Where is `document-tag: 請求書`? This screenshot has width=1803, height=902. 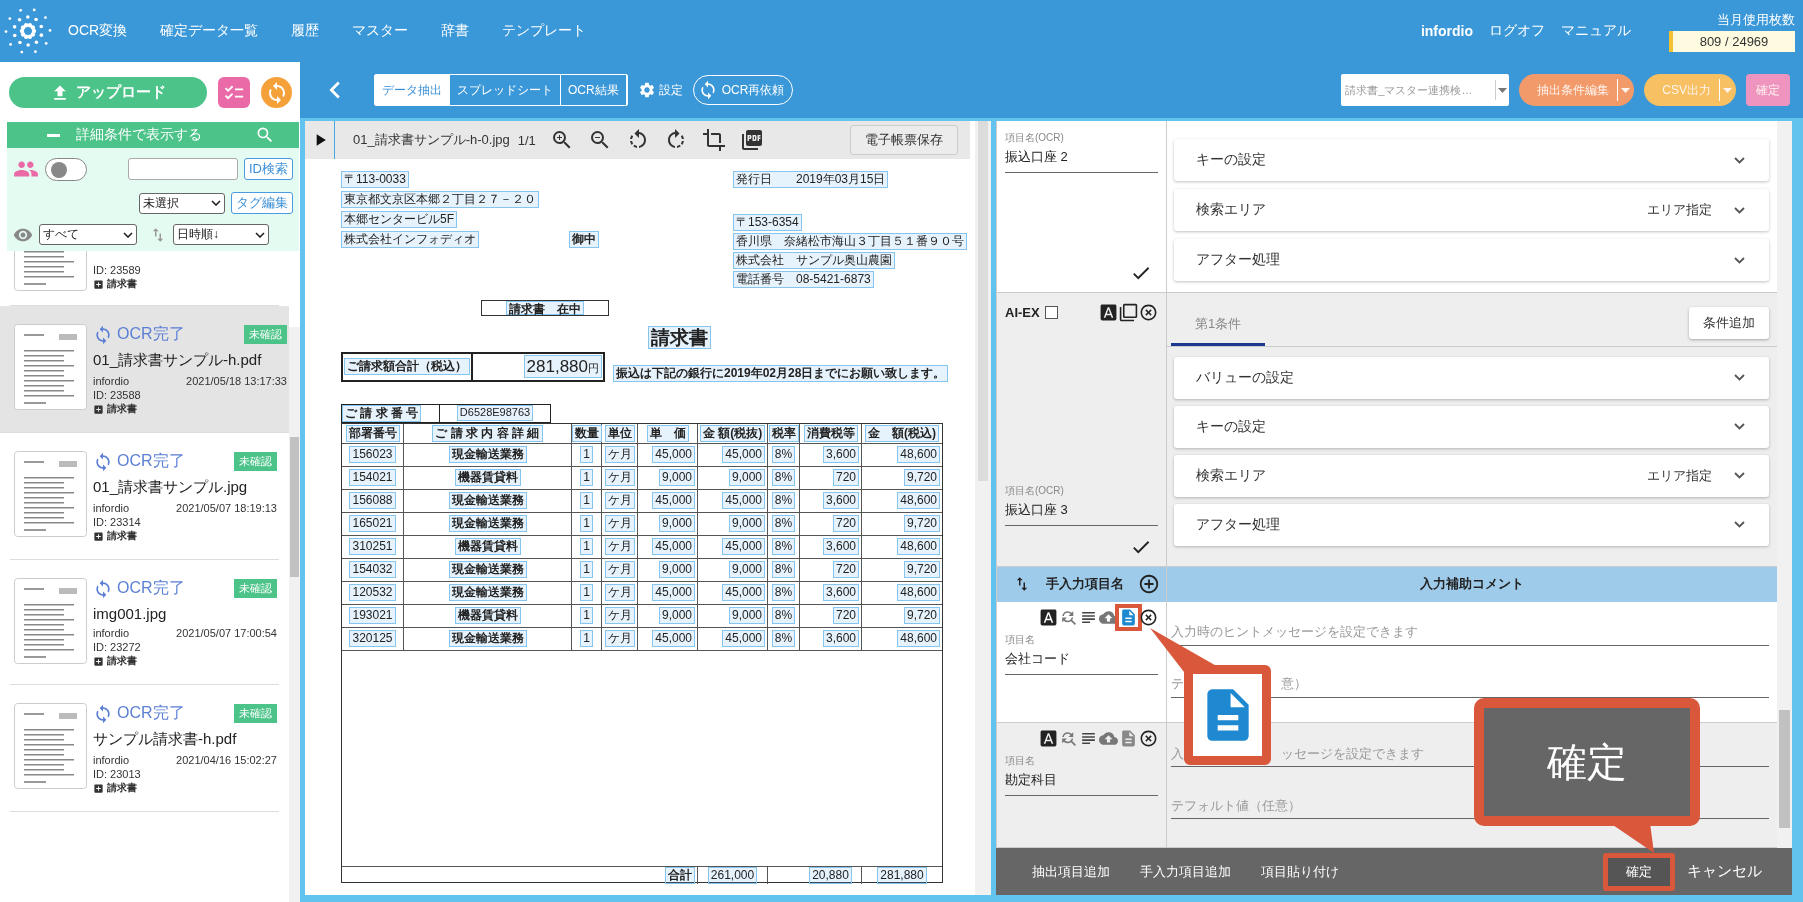 document-tag: 請求書 is located at coordinates (122, 661).